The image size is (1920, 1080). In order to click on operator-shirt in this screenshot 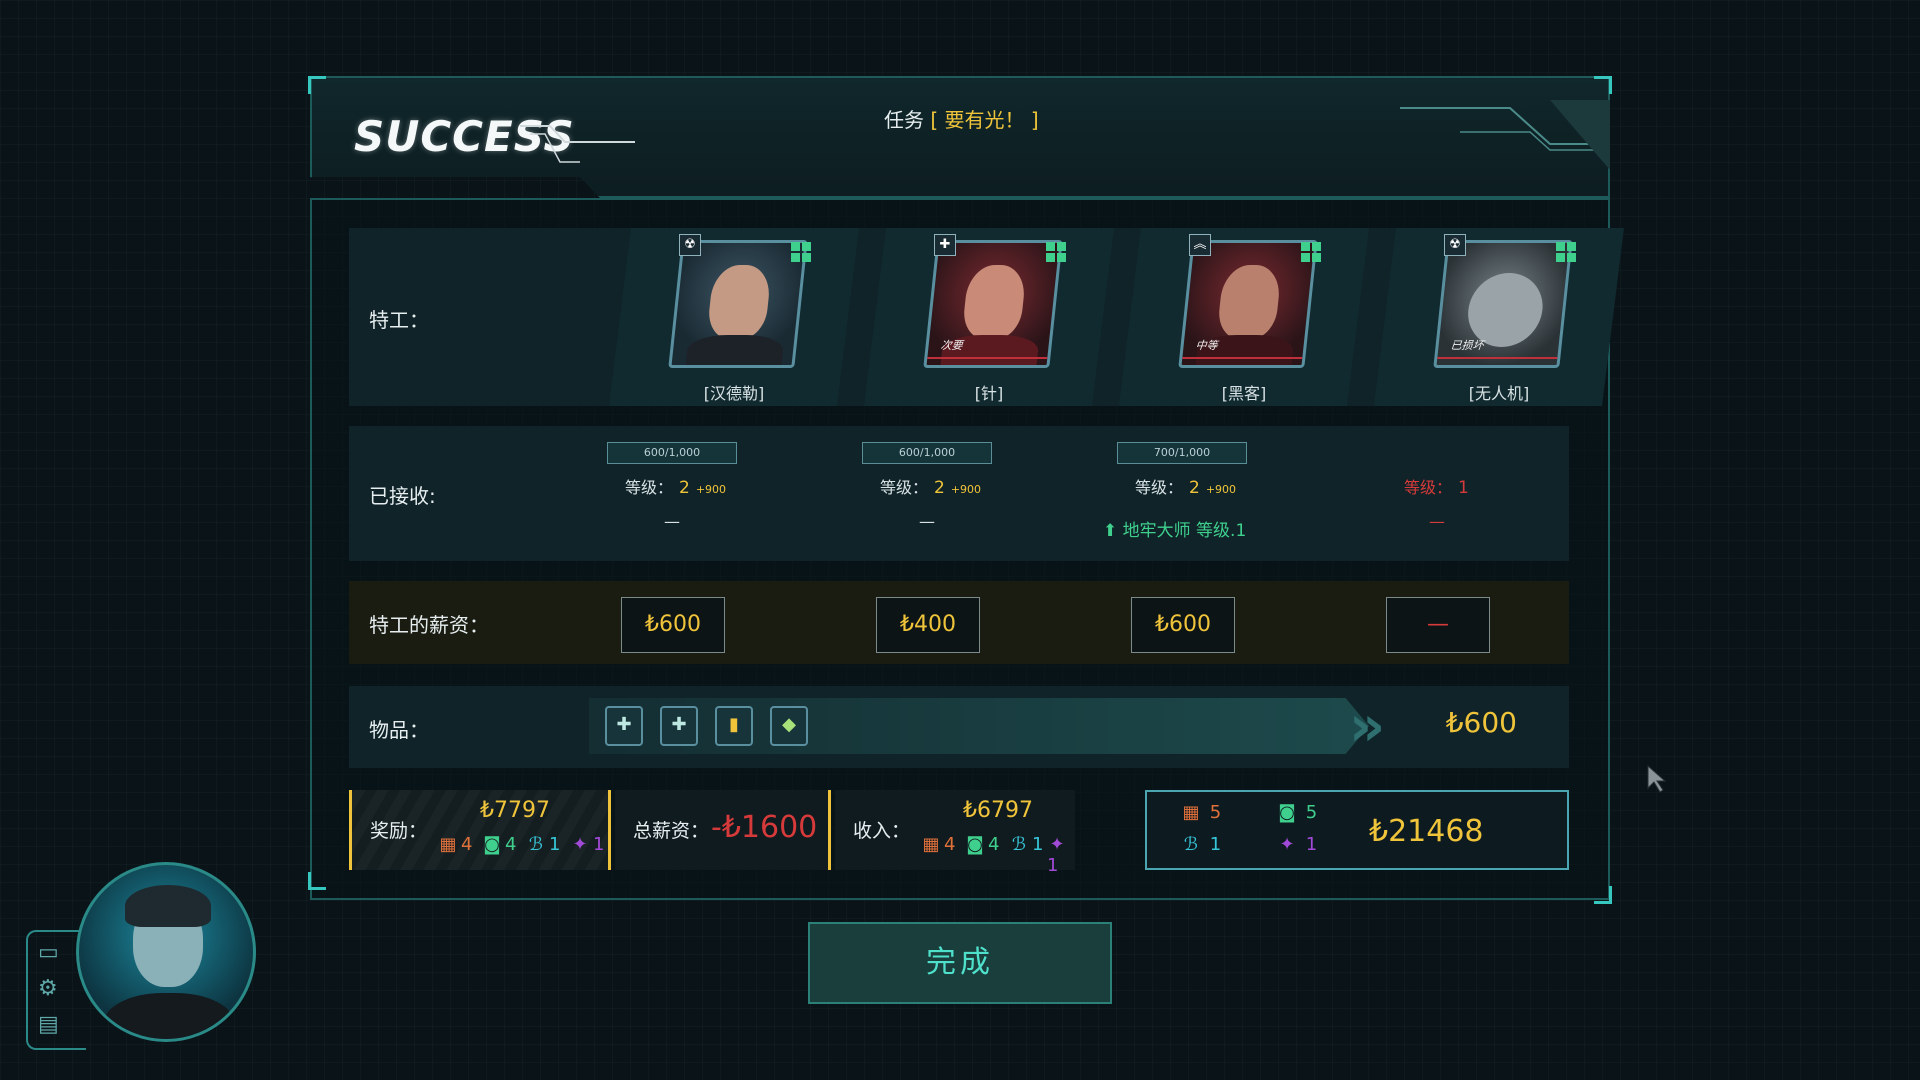, I will do `click(169, 1016)`.